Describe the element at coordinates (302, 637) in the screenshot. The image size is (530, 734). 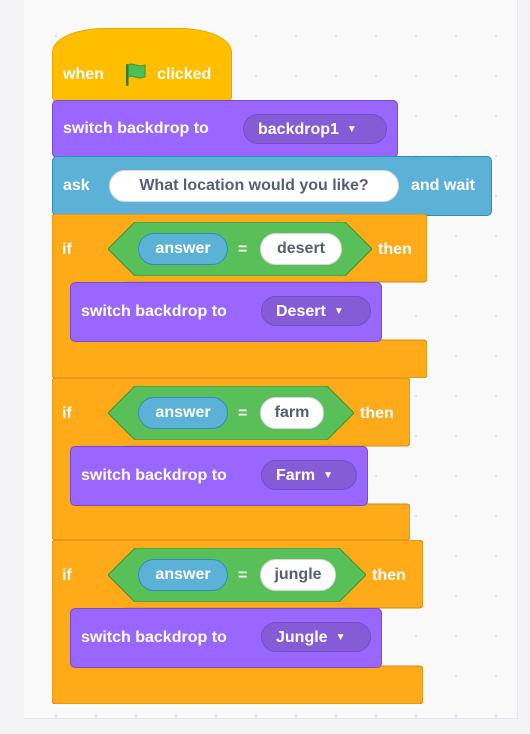
I see `dropdown-value: Jungle` at that location.